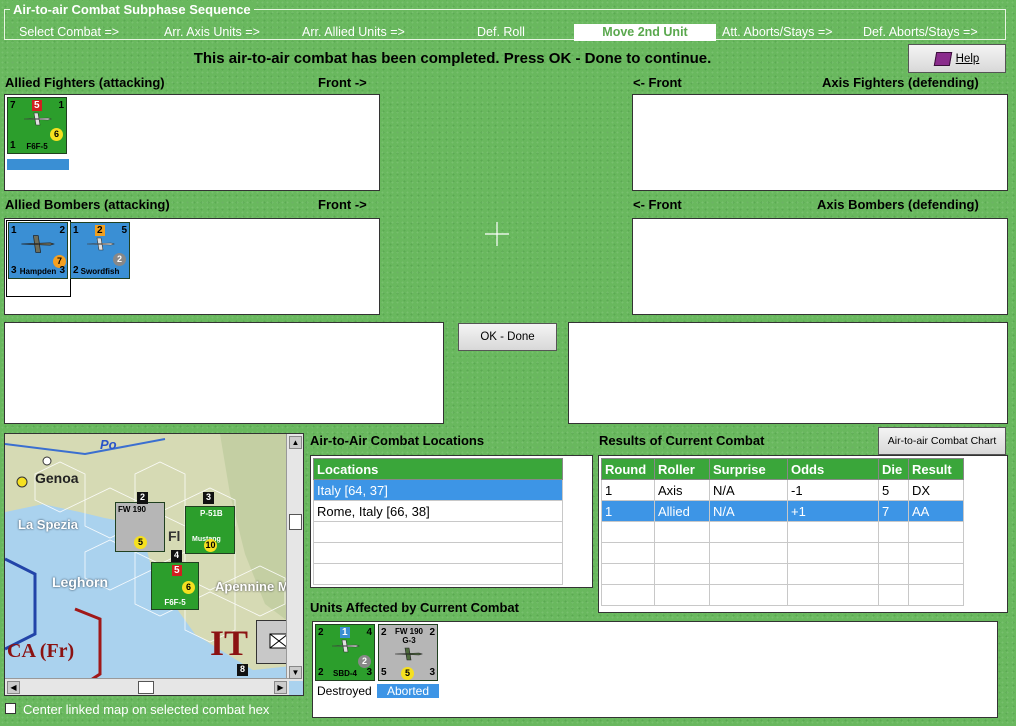  Describe the element at coordinates (14, 230) in the screenshot. I see `counter-value: 1` at that location.